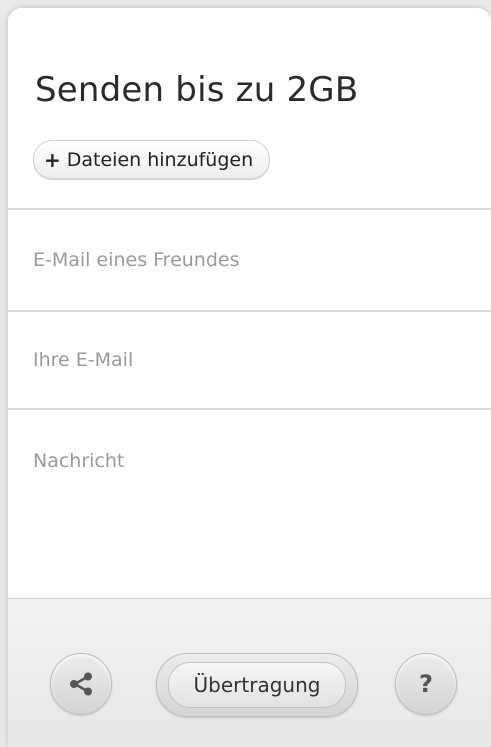  Describe the element at coordinates (249, 360) in the screenshot. I see `own-email-field` at that location.